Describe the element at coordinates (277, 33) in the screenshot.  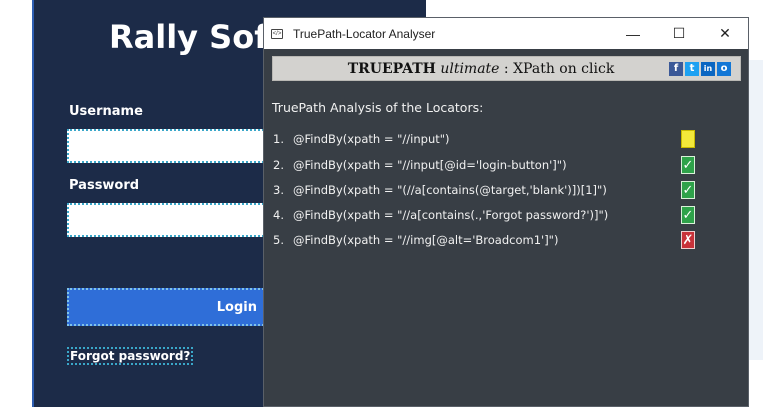
I see `app-icon: </>` at that location.